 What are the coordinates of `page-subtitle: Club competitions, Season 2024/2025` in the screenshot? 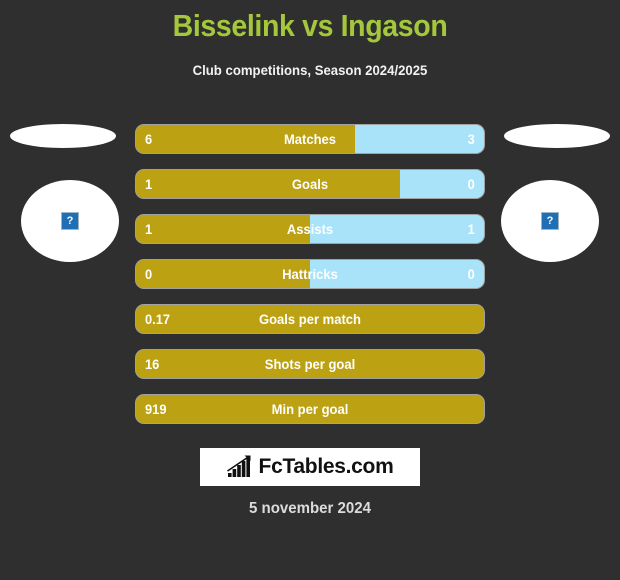 It's located at (310, 70).